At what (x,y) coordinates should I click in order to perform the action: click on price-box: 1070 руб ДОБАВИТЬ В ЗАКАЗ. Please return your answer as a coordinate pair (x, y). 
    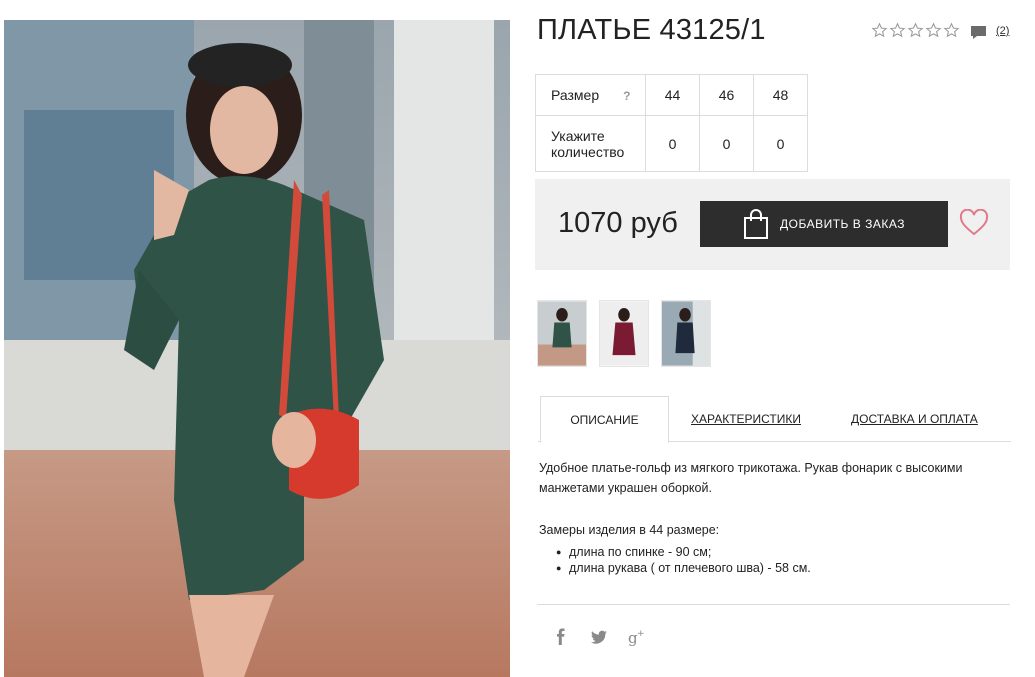
    Looking at the image, I should click on (772, 224).